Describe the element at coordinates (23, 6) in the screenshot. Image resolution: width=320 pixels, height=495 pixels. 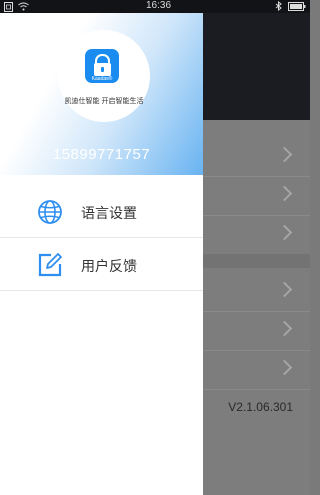
I see `wifi-icon` at that location.